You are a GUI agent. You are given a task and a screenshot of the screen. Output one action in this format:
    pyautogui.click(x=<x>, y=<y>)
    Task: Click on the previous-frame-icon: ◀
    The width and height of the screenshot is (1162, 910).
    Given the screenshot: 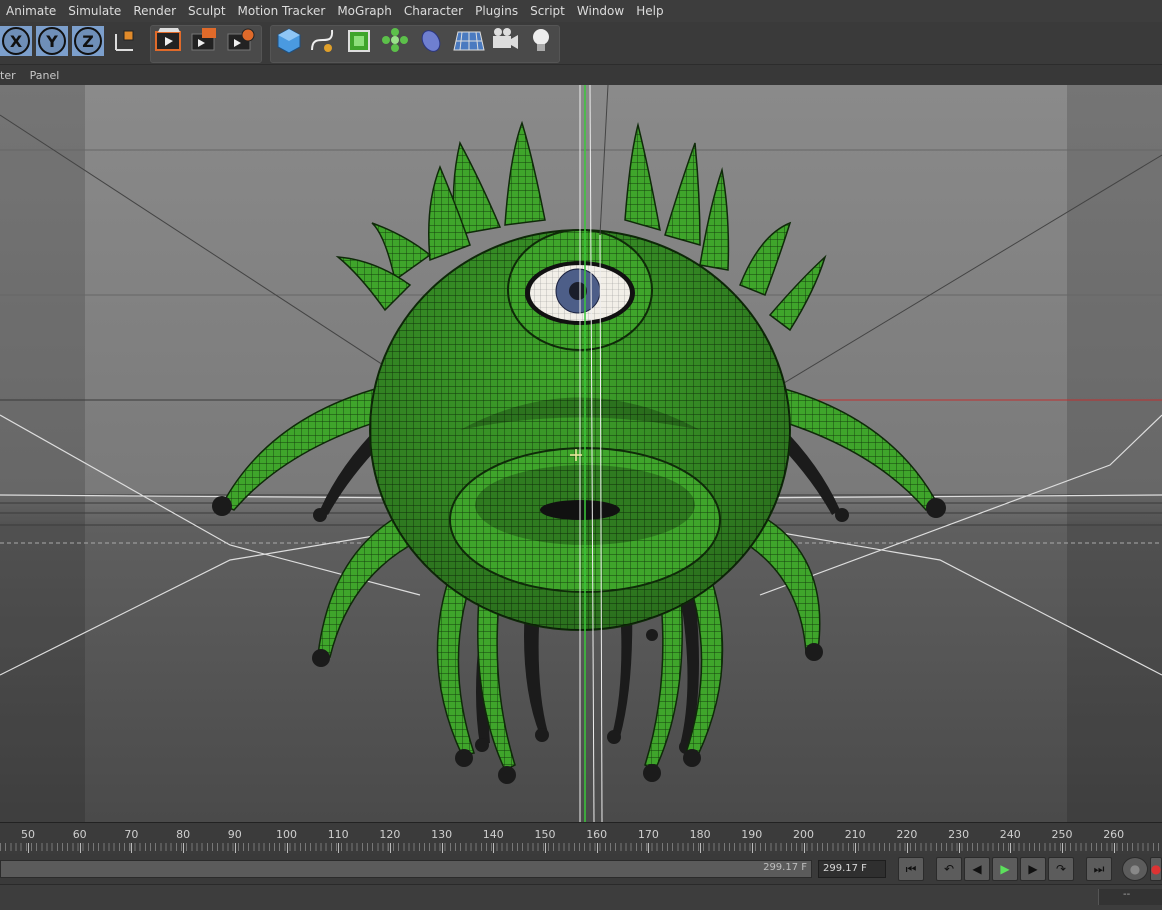 What is the action you would take?
    pyautogui.click(x=976, y=869)
    